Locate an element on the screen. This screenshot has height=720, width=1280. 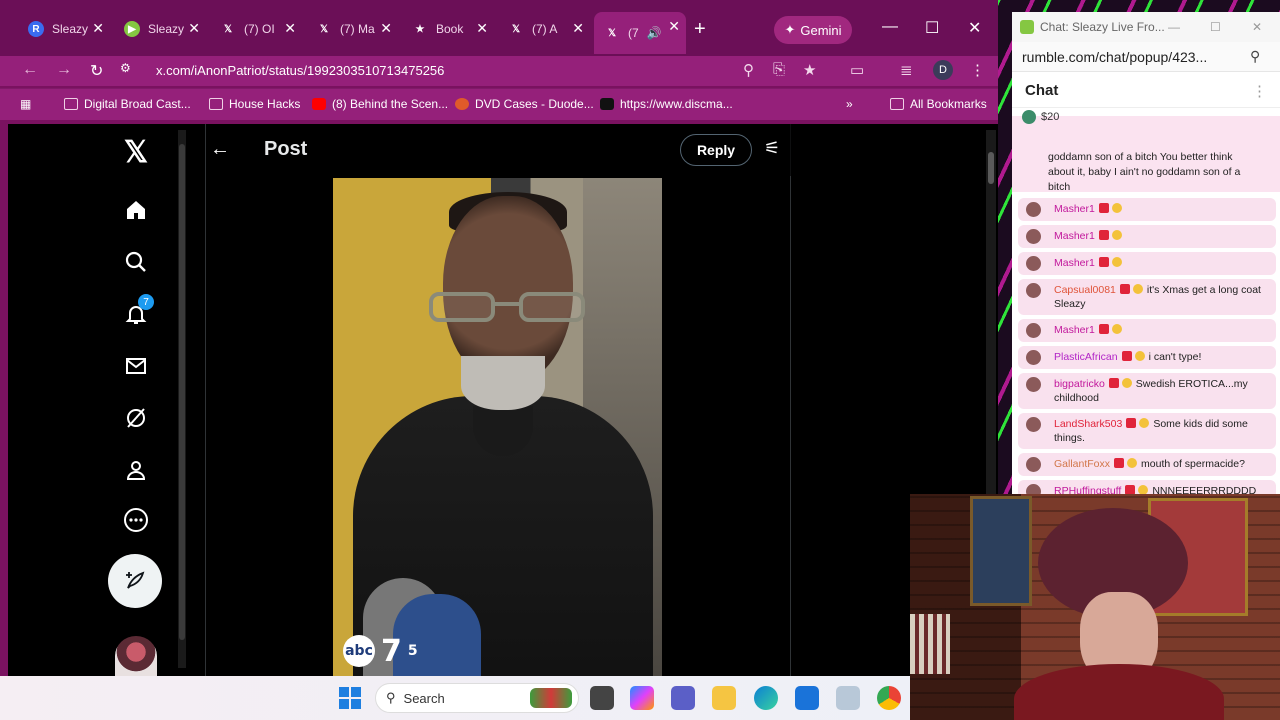
tab-rumble-2: ▶ Sleazy ✕ is located at coordinates (160, 29).